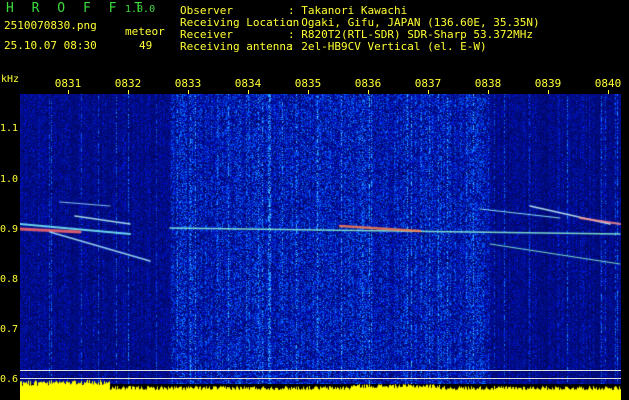  Describe the element at coordinates (387, 46) in the screenshot. I see `info-value-antenna: : 2el-HB9CV Vertical (el. E-W)` at that location.